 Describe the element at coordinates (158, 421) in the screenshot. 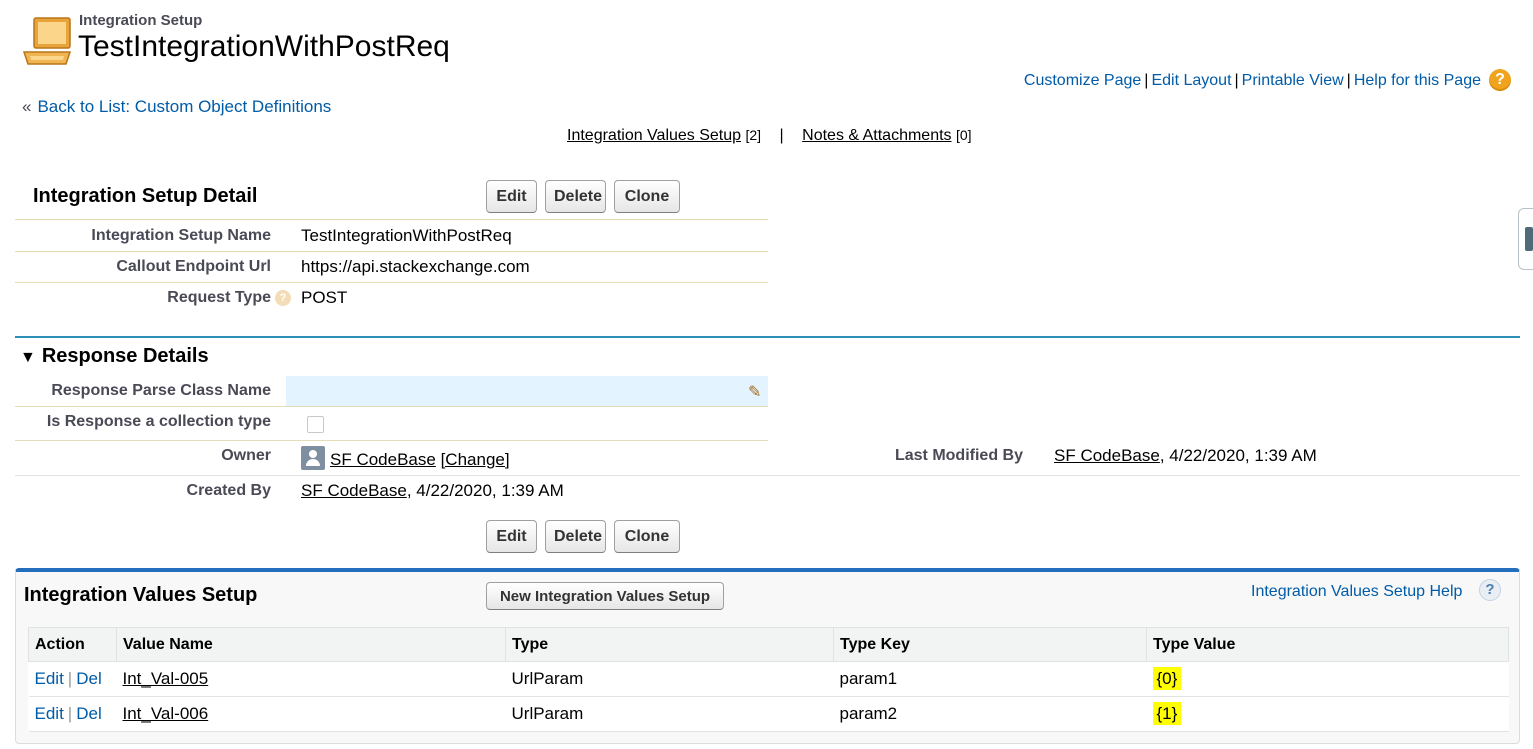

I see `field-label: Is Response a collection type` at that location.